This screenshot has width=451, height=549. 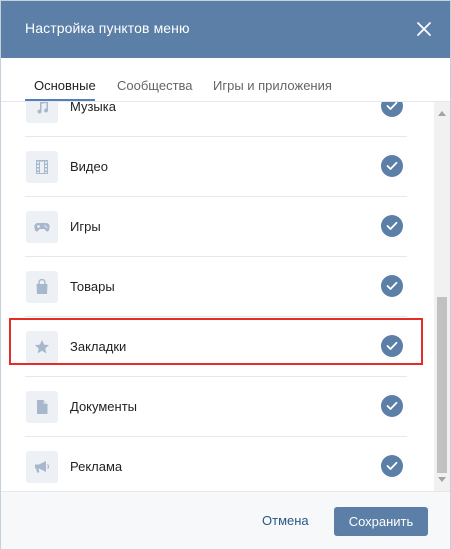 I want to click on tab-bar: Основные Сообщества Игры и приложения, so click(x=225, y=80).